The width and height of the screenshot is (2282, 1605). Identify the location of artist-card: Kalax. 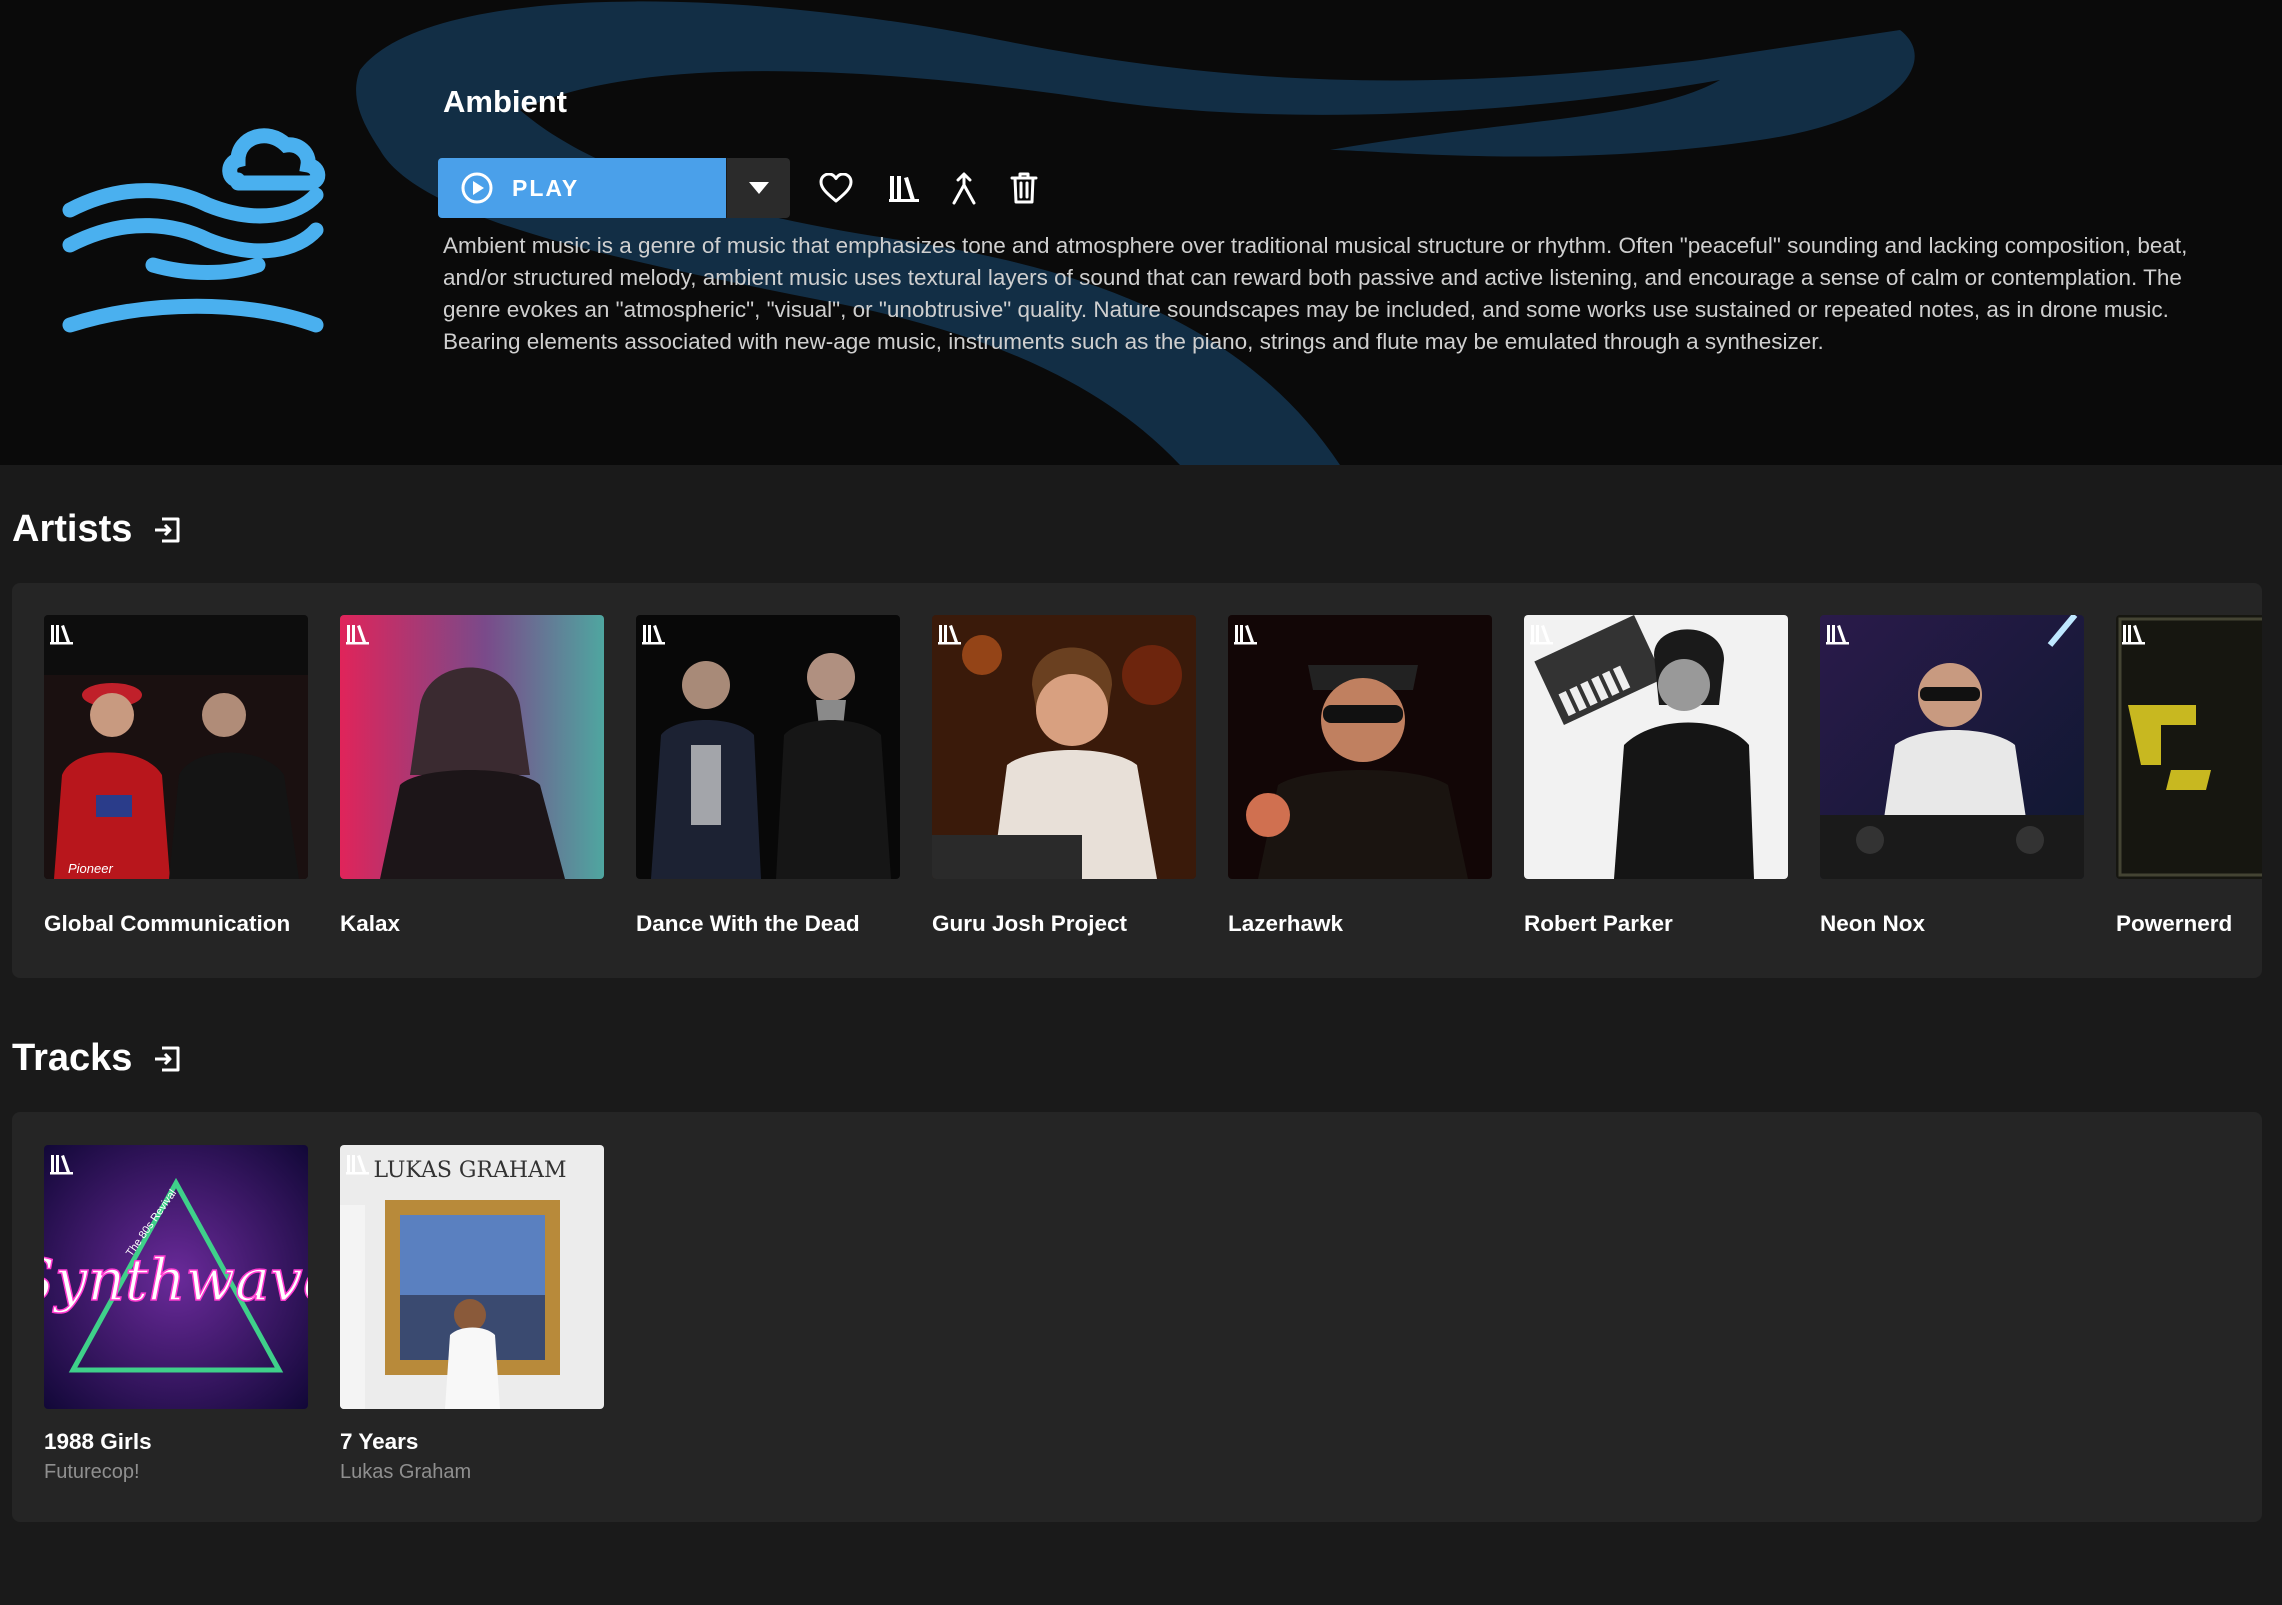
(472, 775).